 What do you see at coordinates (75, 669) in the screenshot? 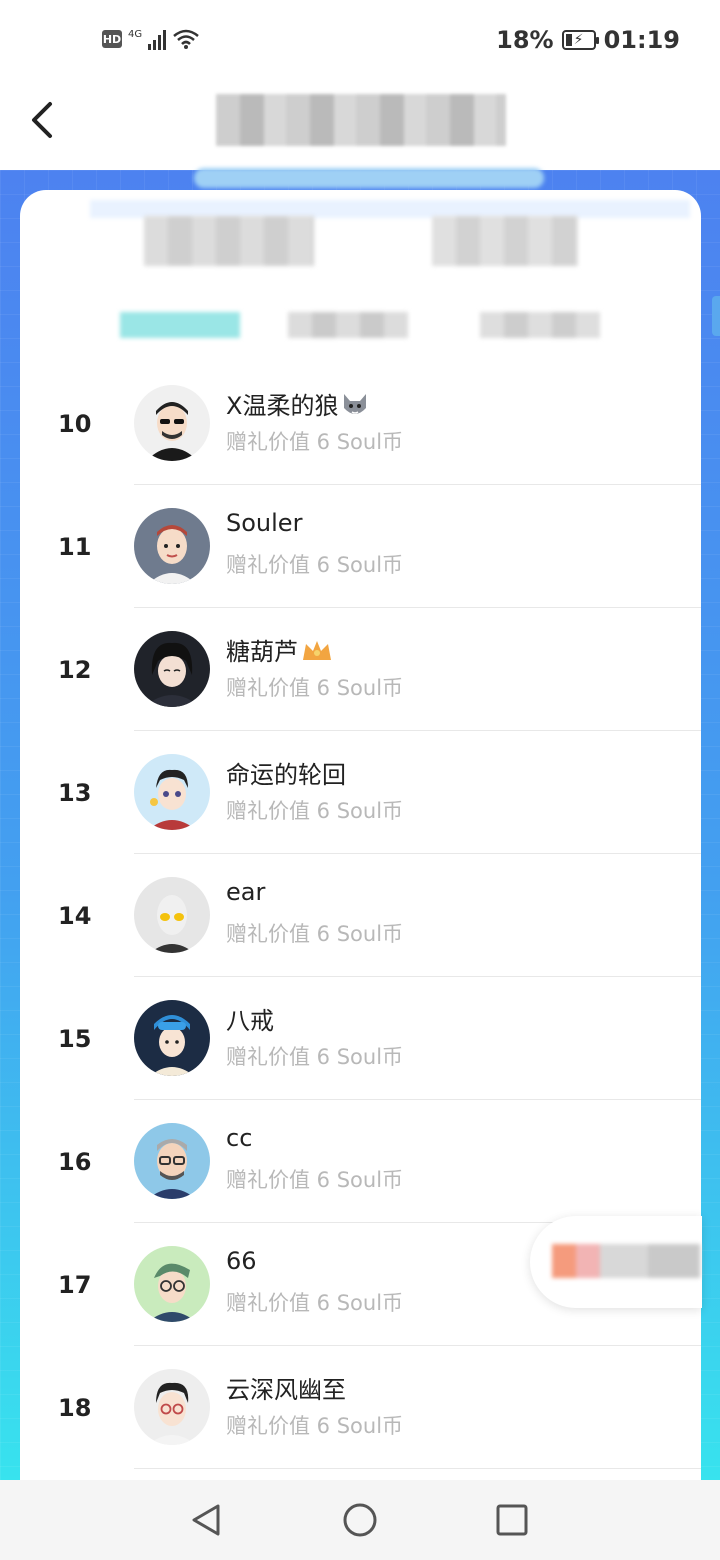
I see `rank-number: 12` at bounding box center [75, 669].